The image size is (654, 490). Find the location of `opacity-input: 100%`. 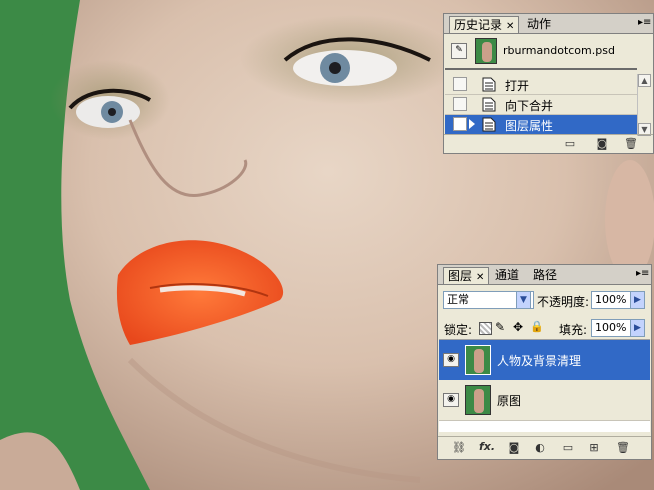

opacity-input: 100% is located at coordinates (611, 300).